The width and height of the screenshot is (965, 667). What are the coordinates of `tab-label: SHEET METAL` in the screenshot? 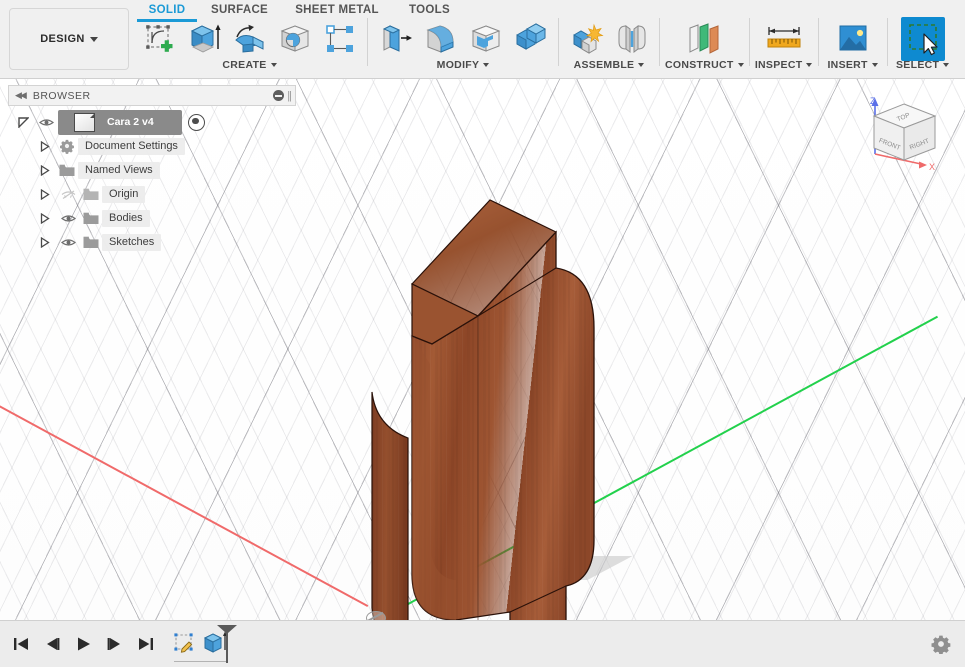 It's located at (337, 9).